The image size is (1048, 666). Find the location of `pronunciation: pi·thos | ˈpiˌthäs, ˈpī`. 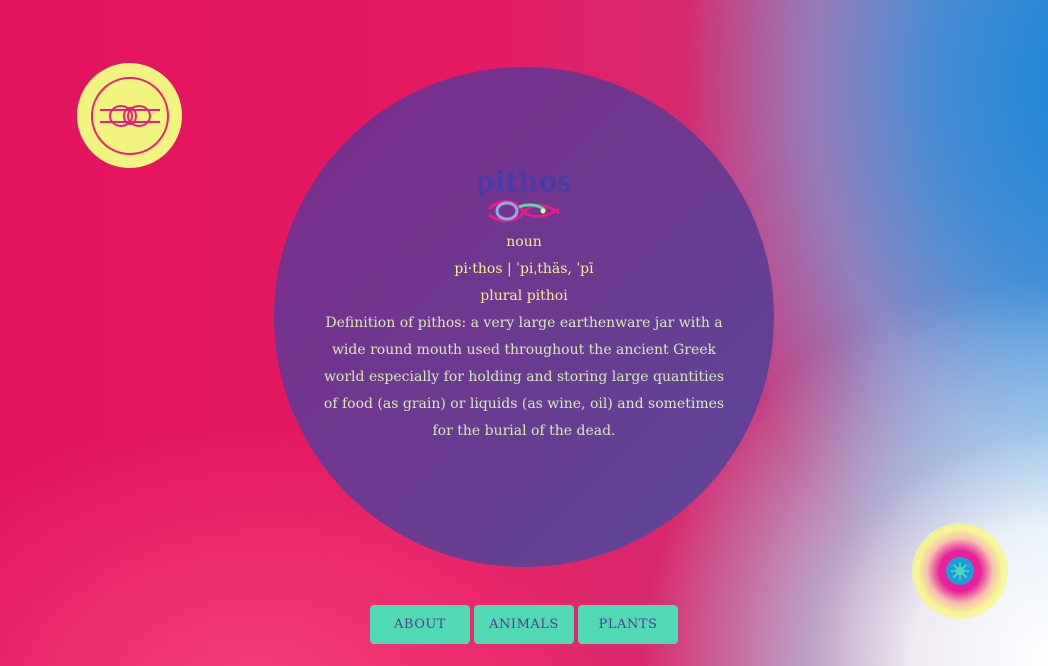

pronunciation: pi·thos | ˈpiˌthäs, ˈpī is located at coordinates (524, 269).